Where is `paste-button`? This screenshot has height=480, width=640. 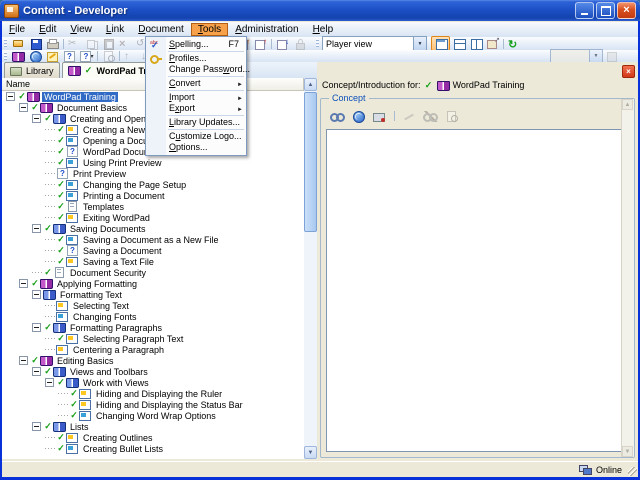 paste-button is located at coordinates (108, 44).